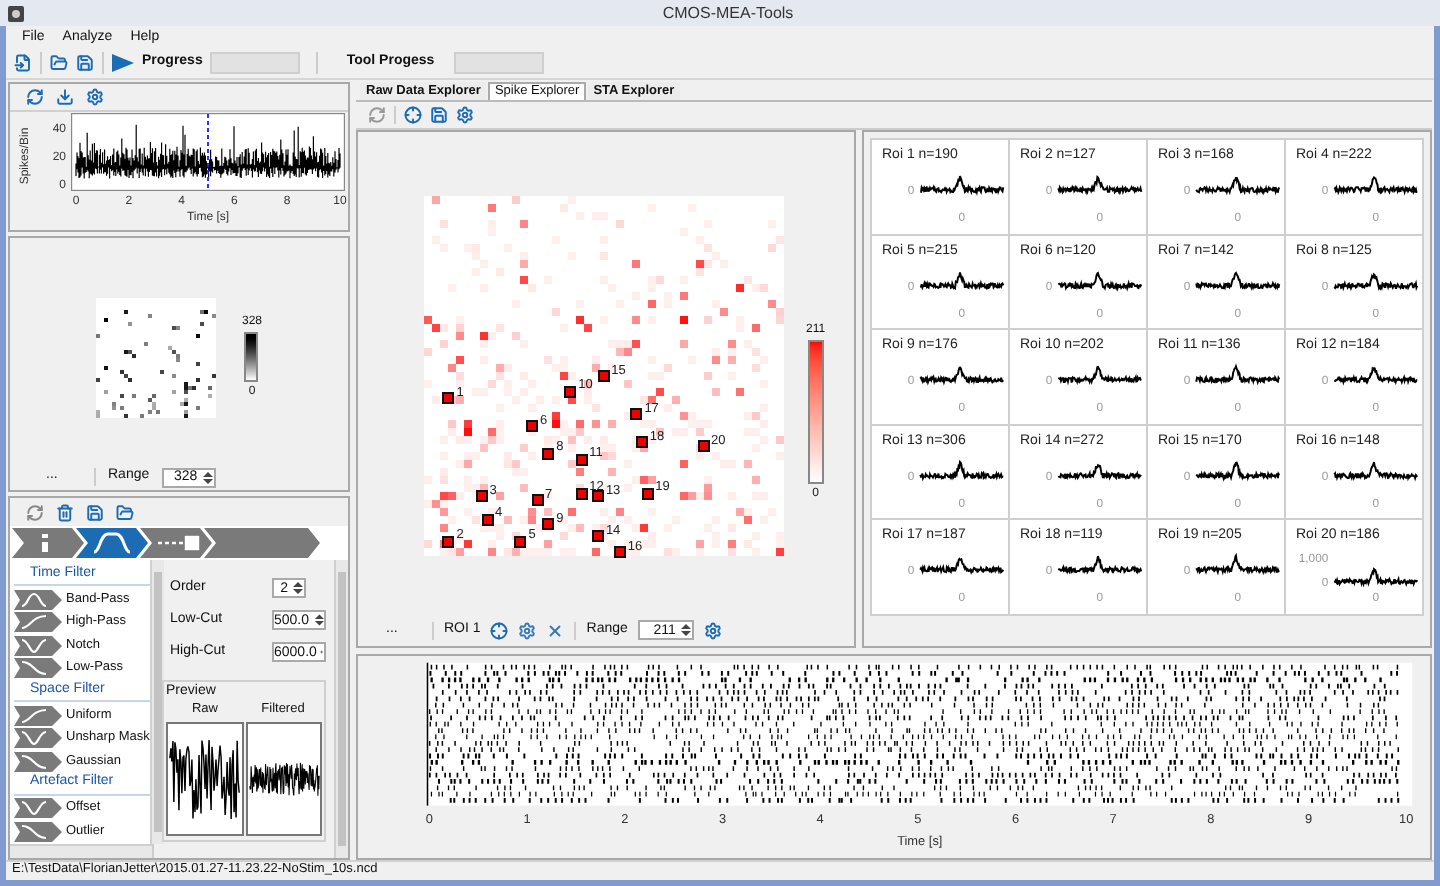 Image resolution: width=1440 pixels, height=886 pixels. I want to click on trash-icon, so click(65, 512).